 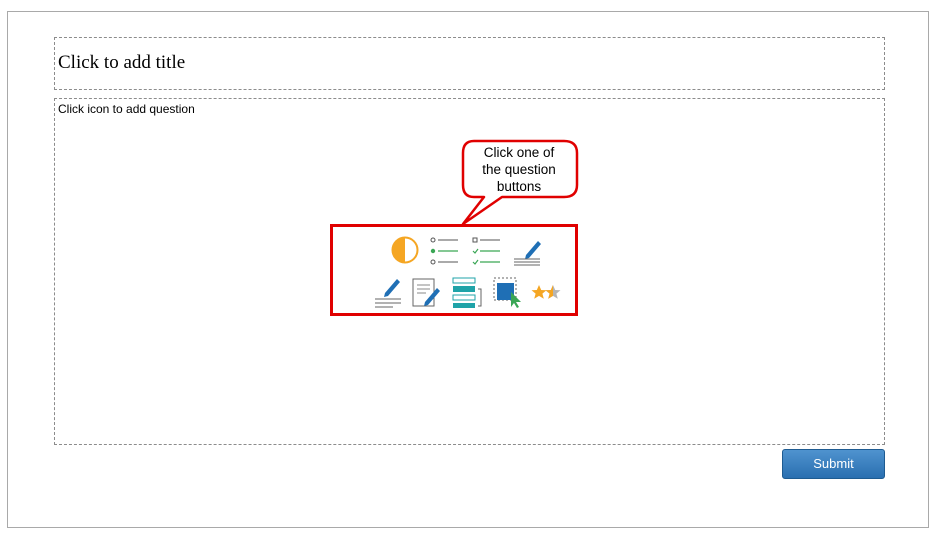 I want to click on rating-stars-icon, so click(x=548, y=292).